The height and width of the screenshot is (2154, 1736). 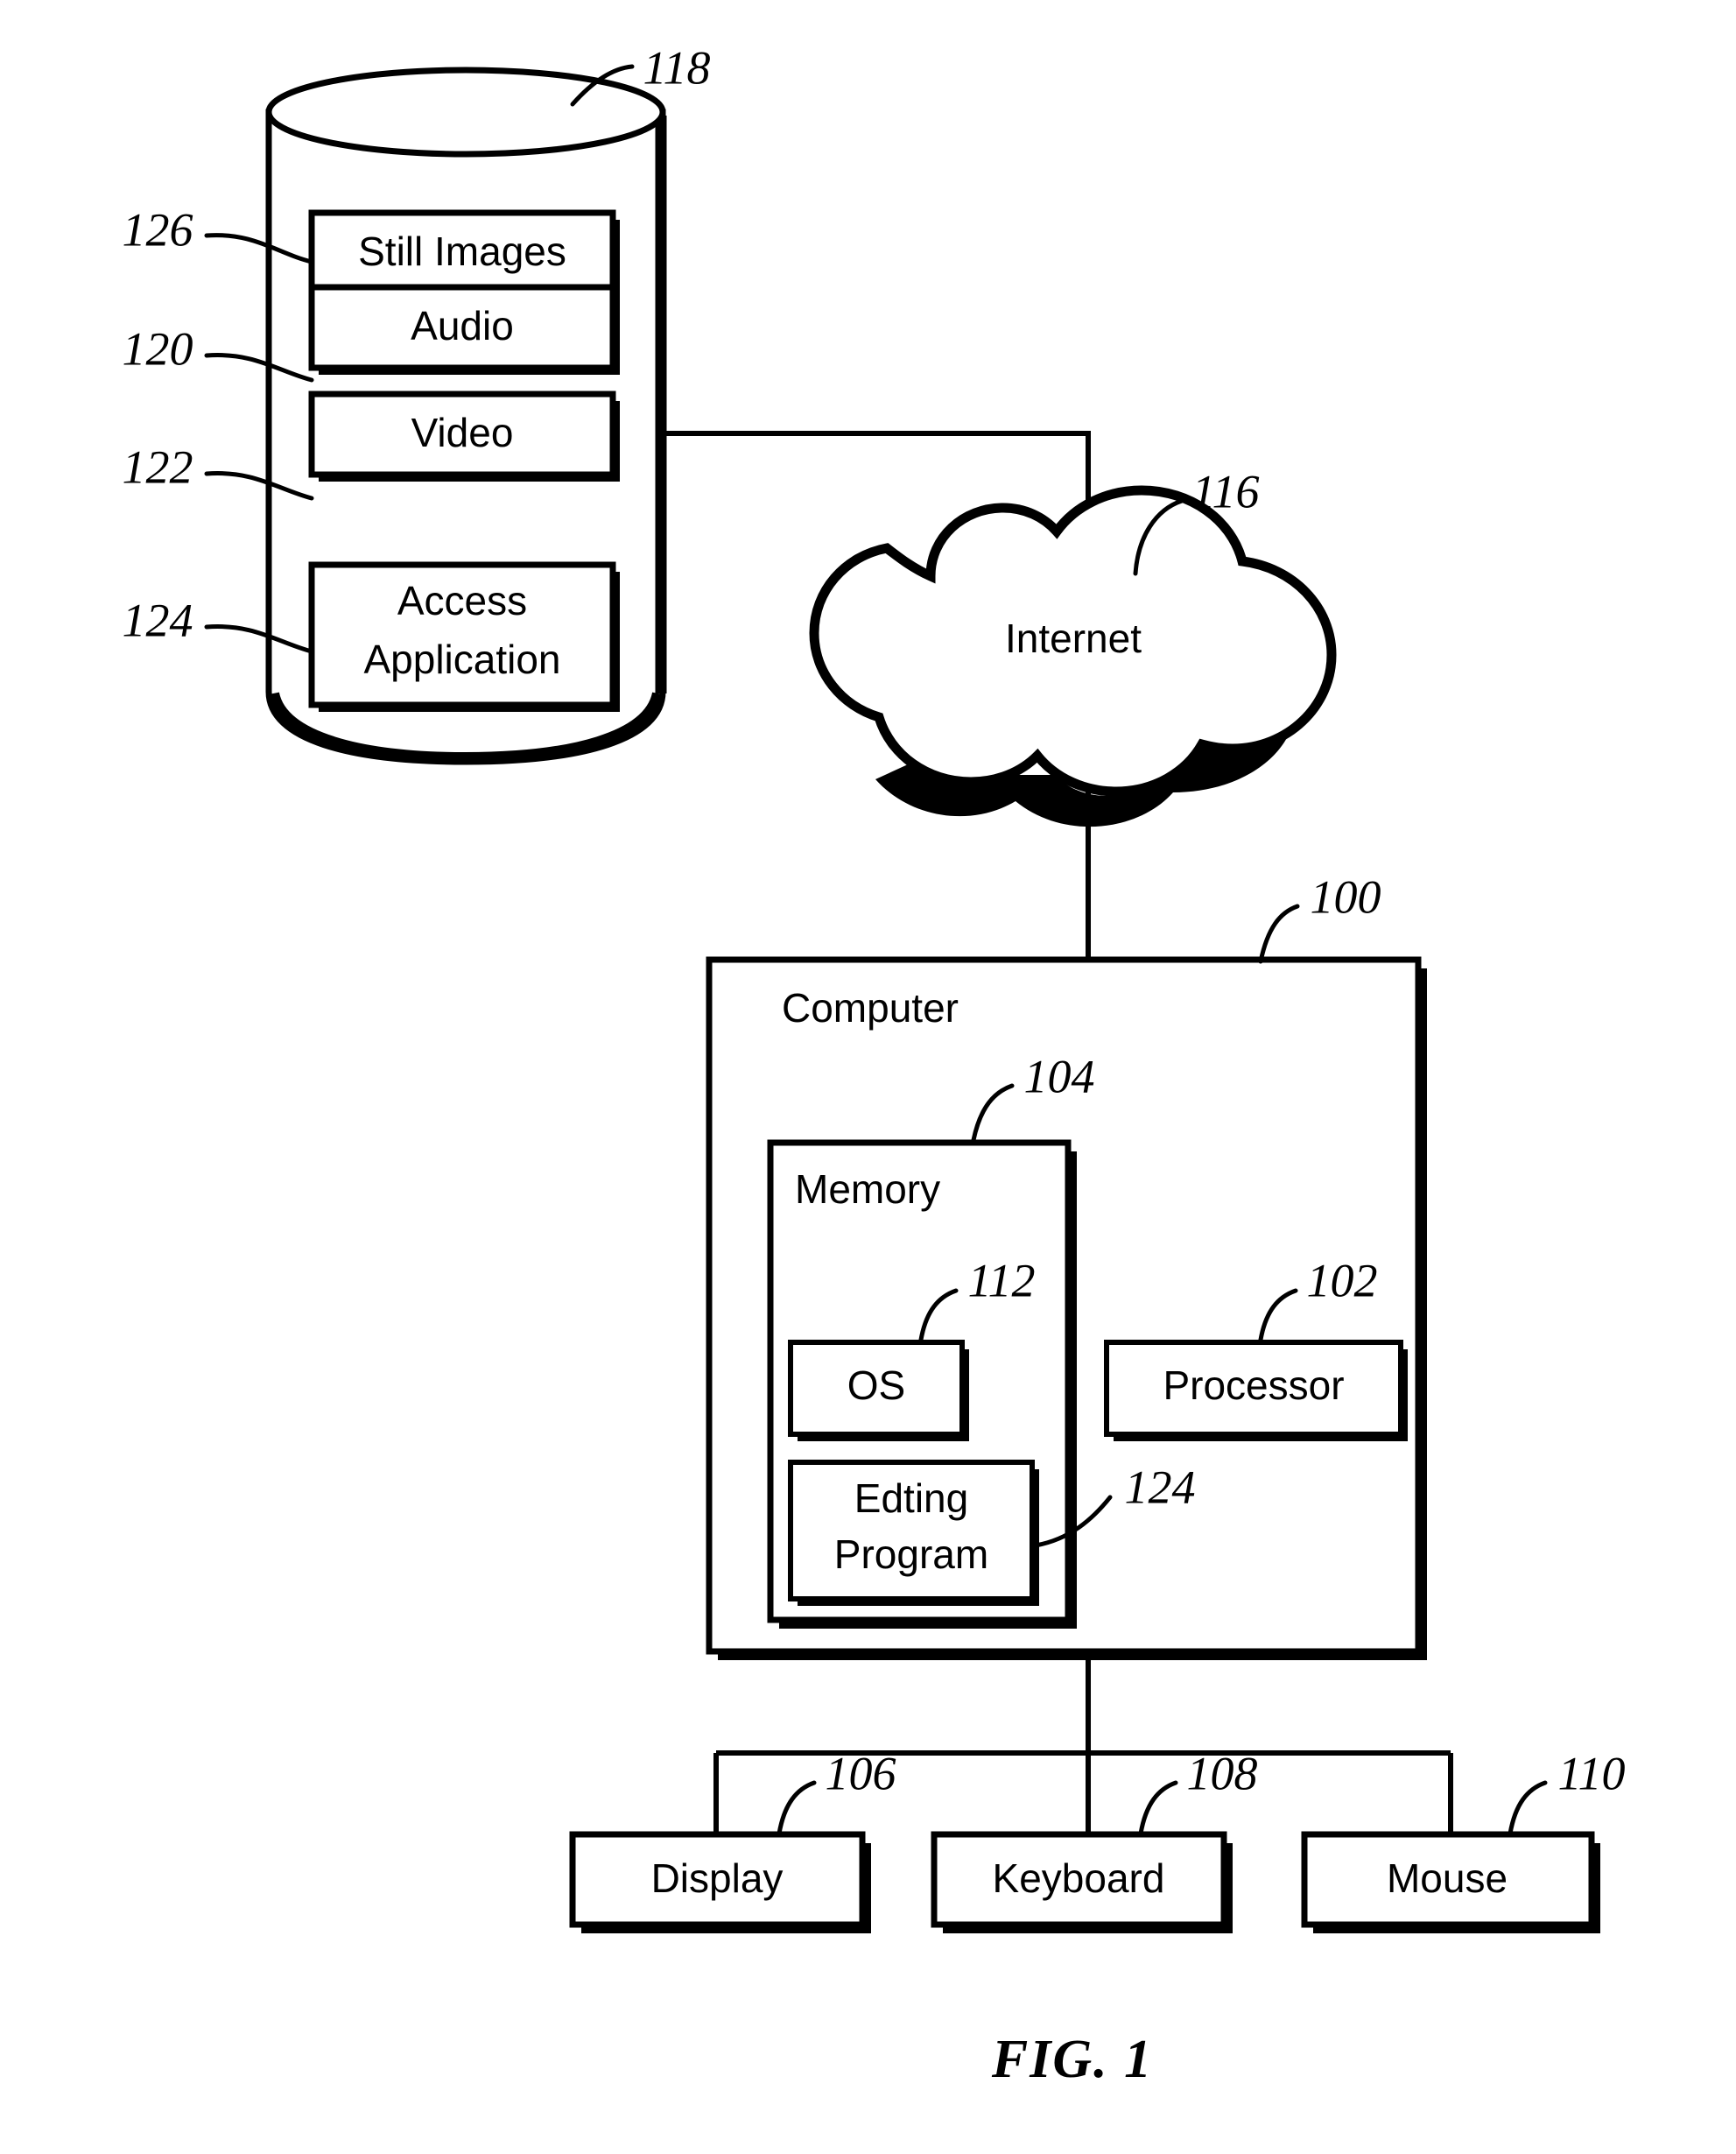 I want to click on peripheral-mouse: Mouse, so click(x=1450, y=1882).